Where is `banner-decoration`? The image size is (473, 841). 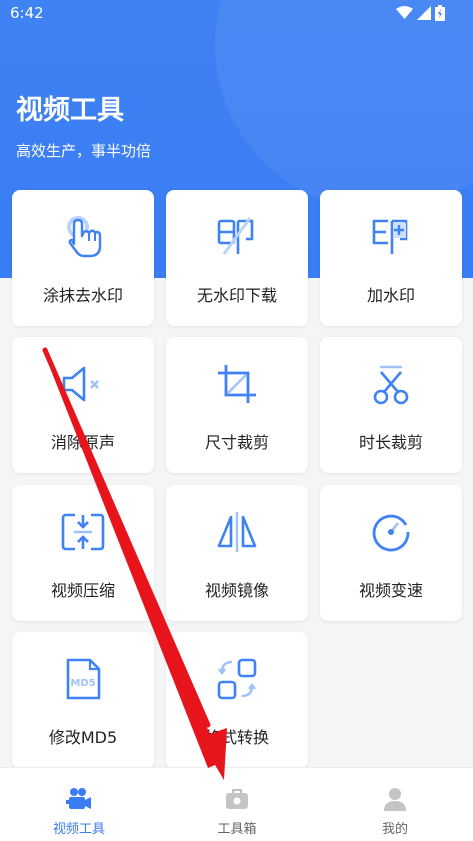
banner-decoration is located at coordinates (344, 105).